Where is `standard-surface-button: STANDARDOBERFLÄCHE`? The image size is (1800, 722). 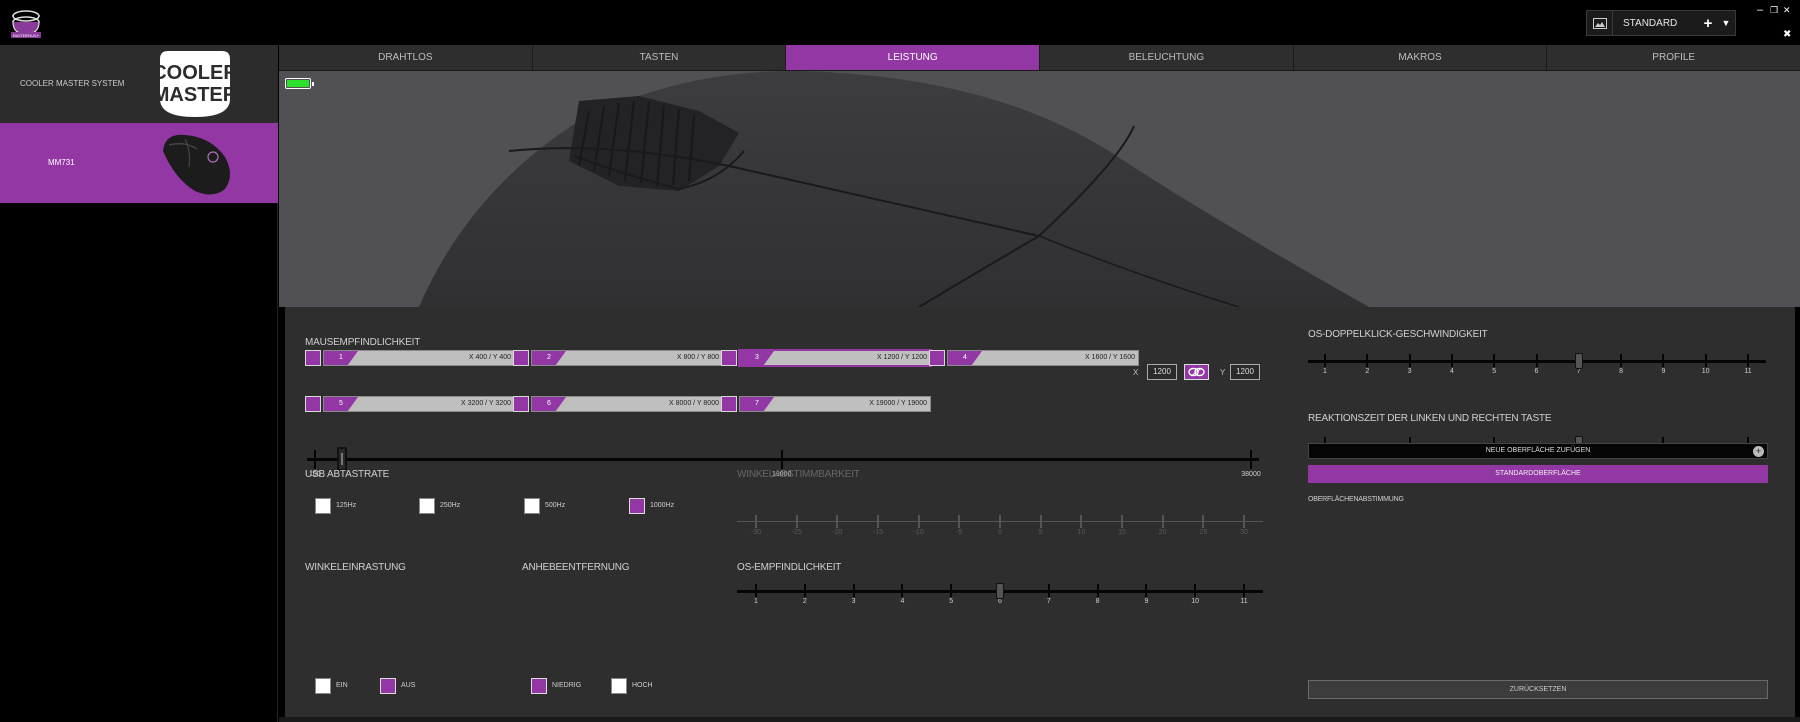
standard-surface-button: STANDARDOBERFLÄCHE is located at coordinates (1538, 474).